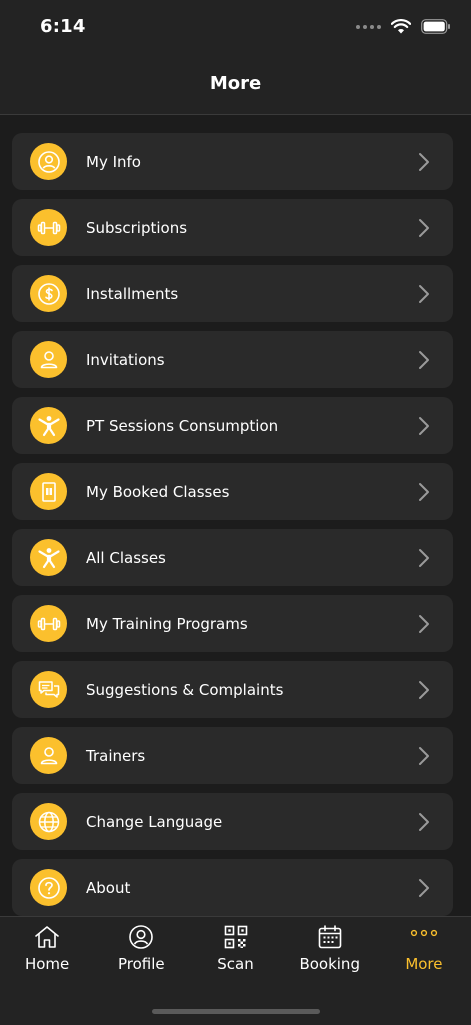  I want to click on user-circle-icon, so click(48, 161).